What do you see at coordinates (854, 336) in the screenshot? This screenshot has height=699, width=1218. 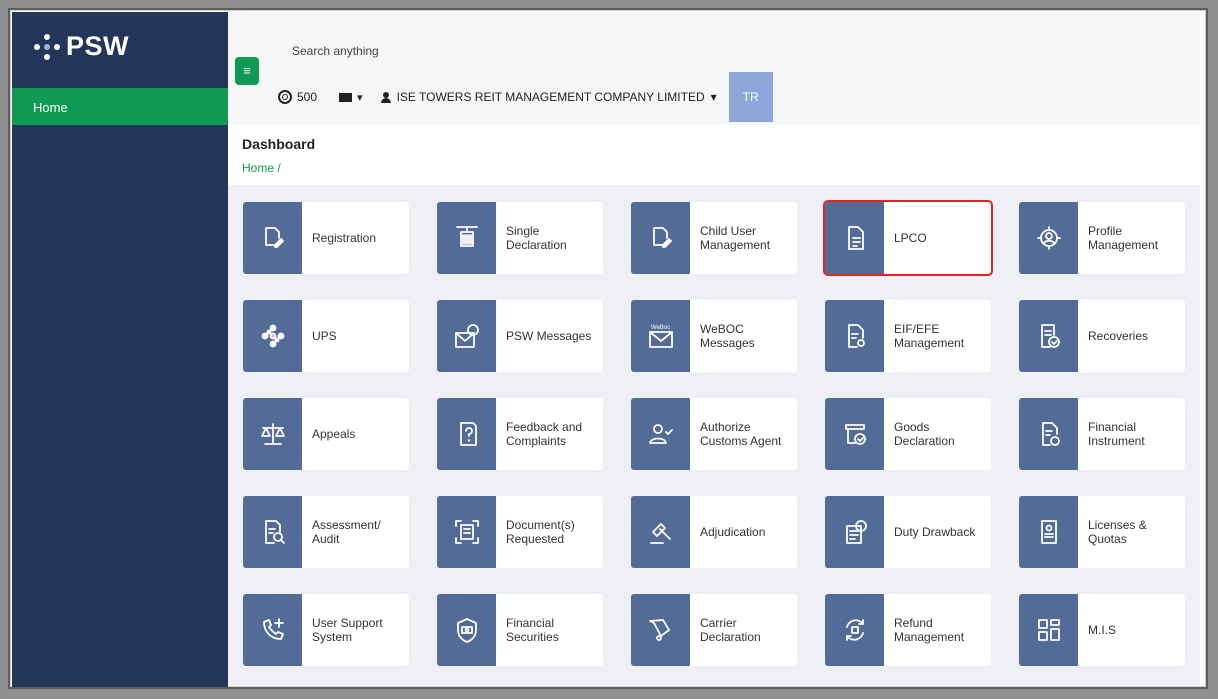 I see `document-gear-icon` at bounding box center [854, 336].